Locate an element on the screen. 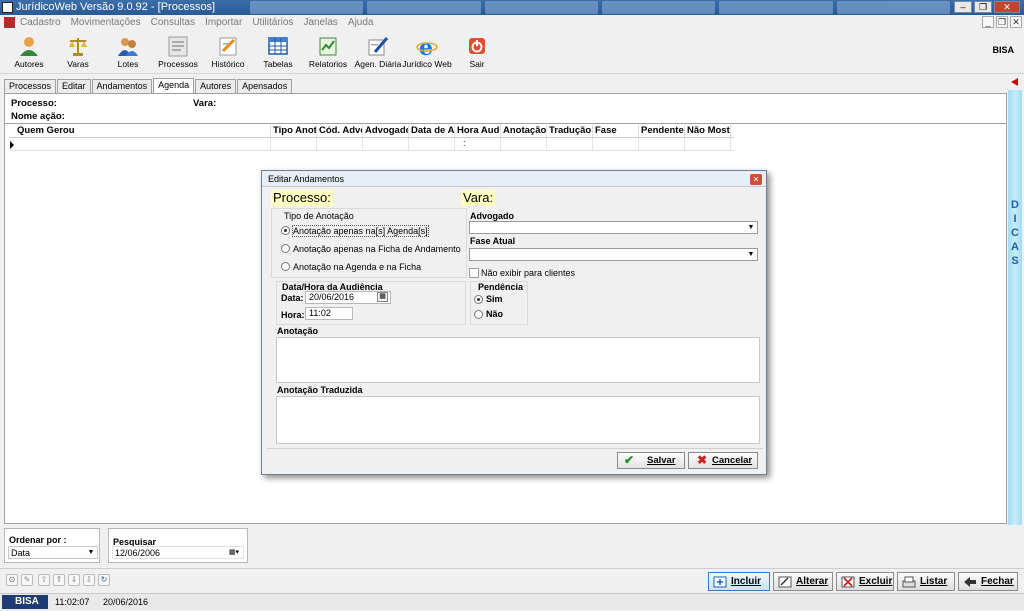  ordenar-value: Data is located at coordinates (21, 553).